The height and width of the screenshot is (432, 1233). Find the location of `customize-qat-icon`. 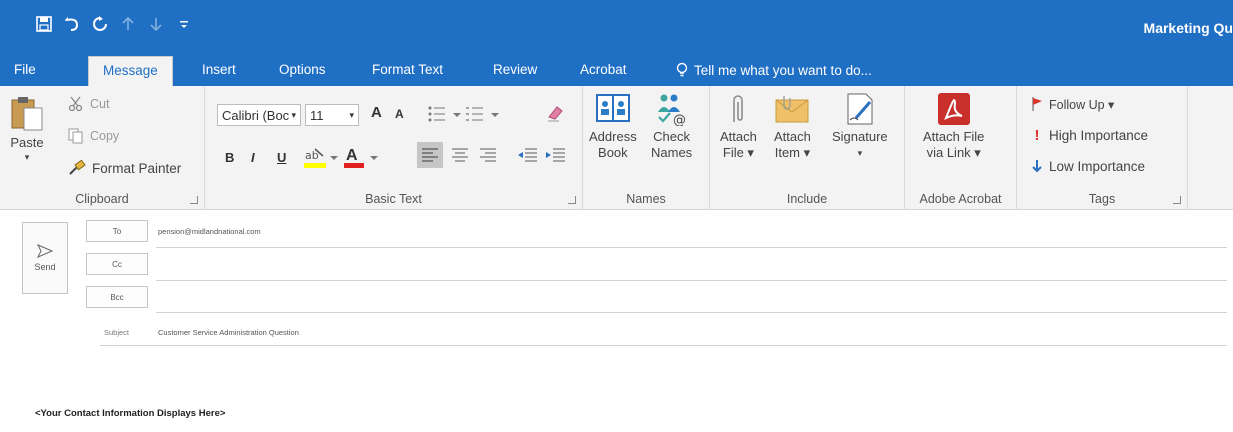

customize-qat-icon is located at coordinates (184, 24).